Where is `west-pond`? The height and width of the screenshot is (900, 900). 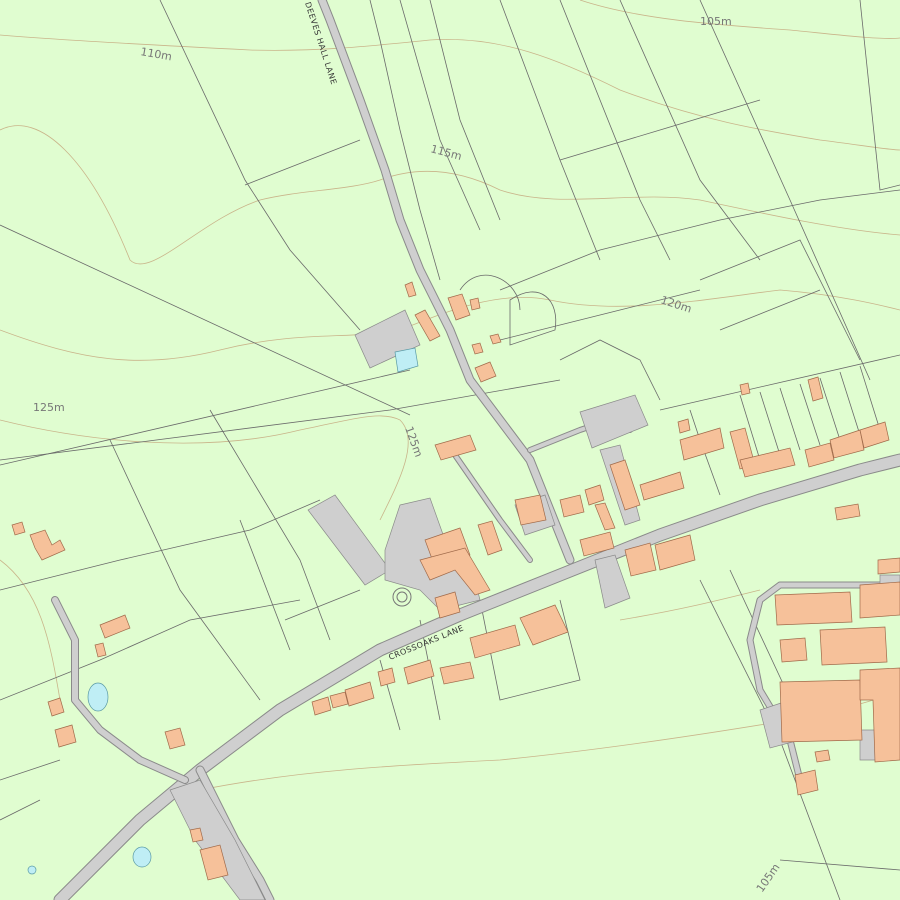 west-pond is located at coordinates (98, 697).